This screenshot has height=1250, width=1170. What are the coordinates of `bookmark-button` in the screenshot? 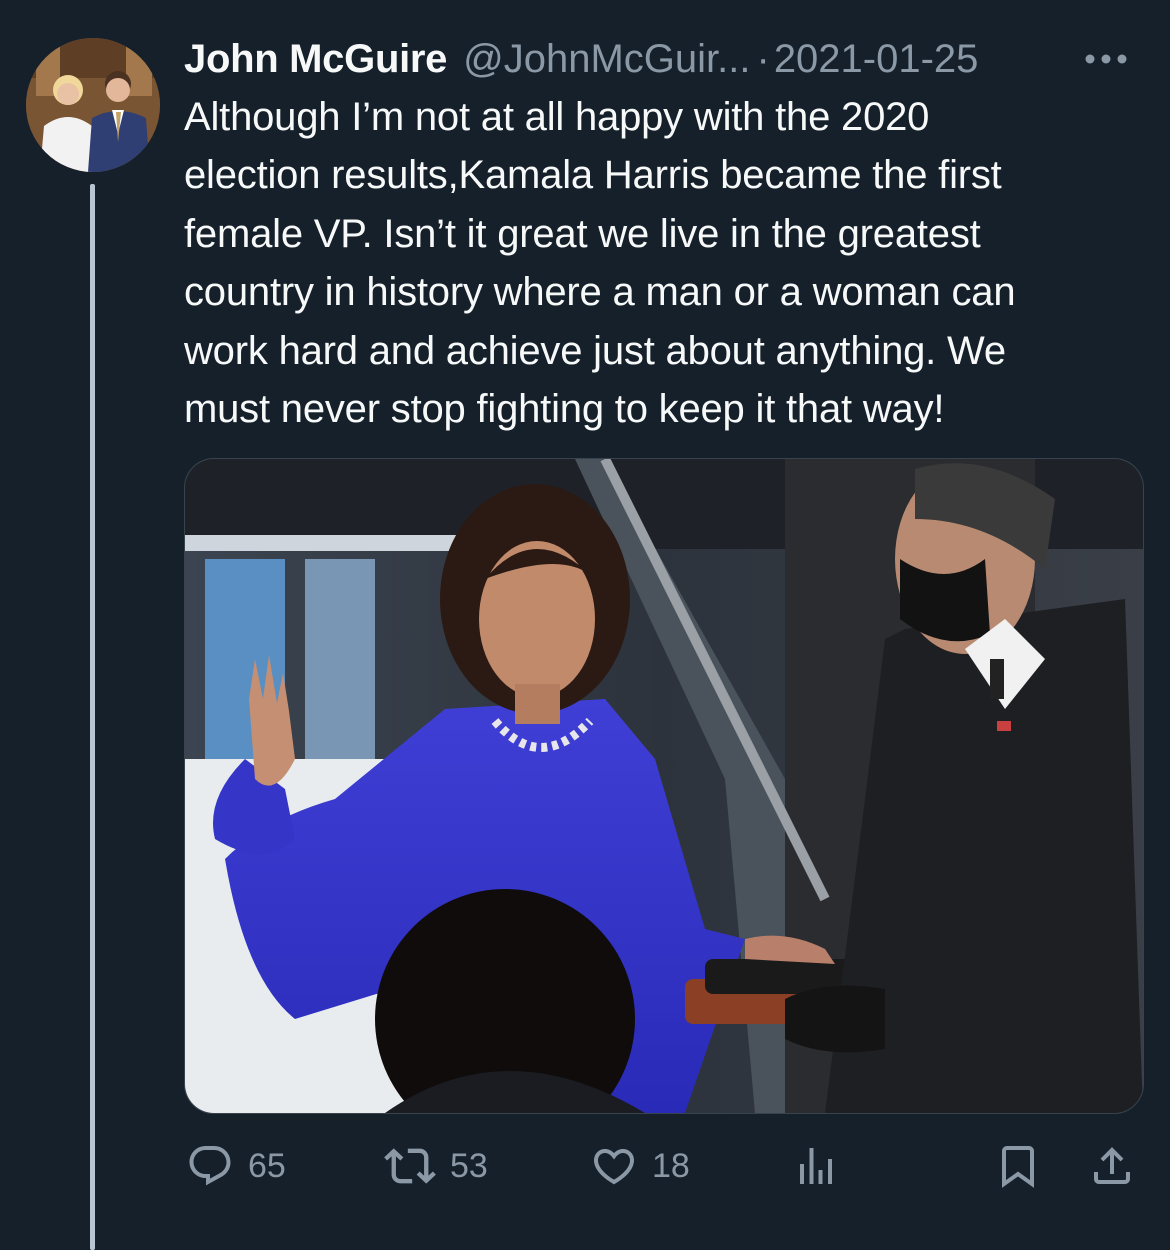 It's located at (1018, 1166).